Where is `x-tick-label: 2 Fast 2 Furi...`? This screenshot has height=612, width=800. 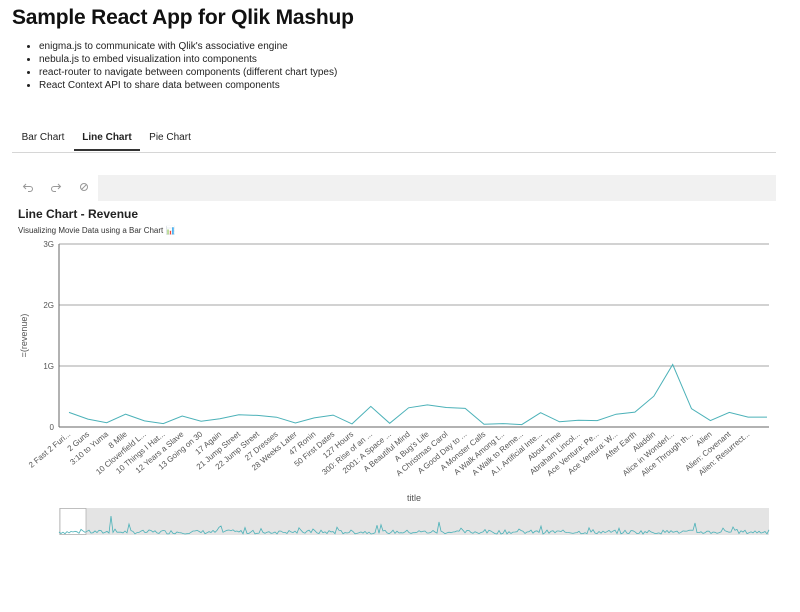
x-tick-label: 2 Fast 2 Furi... is located at coordinates (49, 450).